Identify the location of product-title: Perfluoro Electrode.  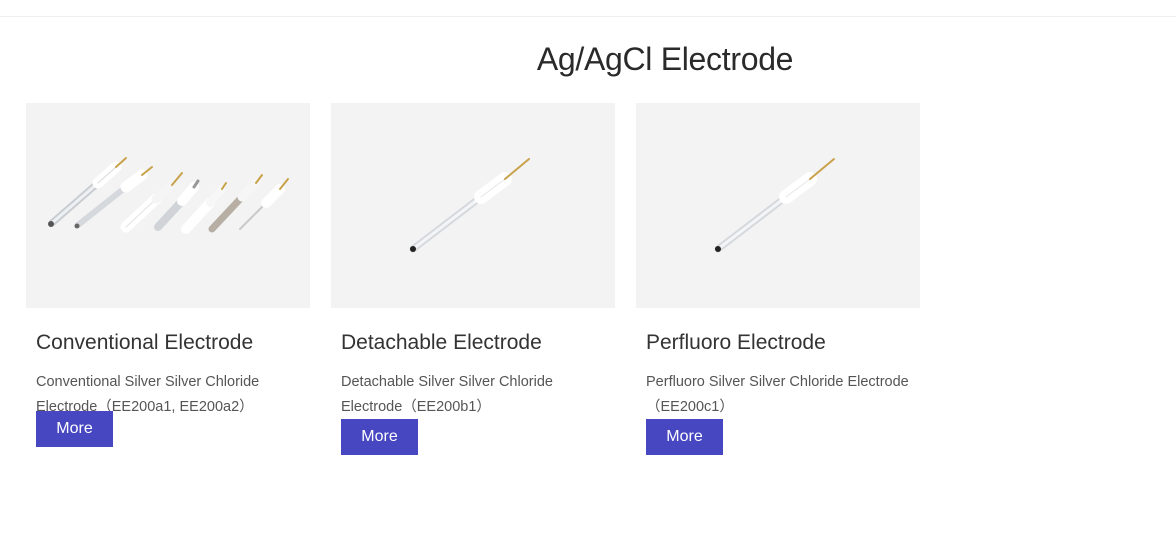
(778, 343).